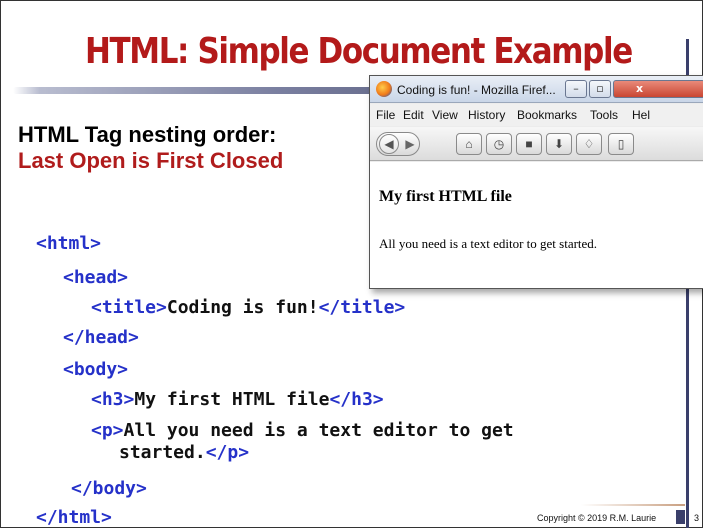 The height and width of the screenshot is (528, 703). Describe the element at coordinates (232, 399) in the screenshot. I see `code-text: My first HTML file` at that location.